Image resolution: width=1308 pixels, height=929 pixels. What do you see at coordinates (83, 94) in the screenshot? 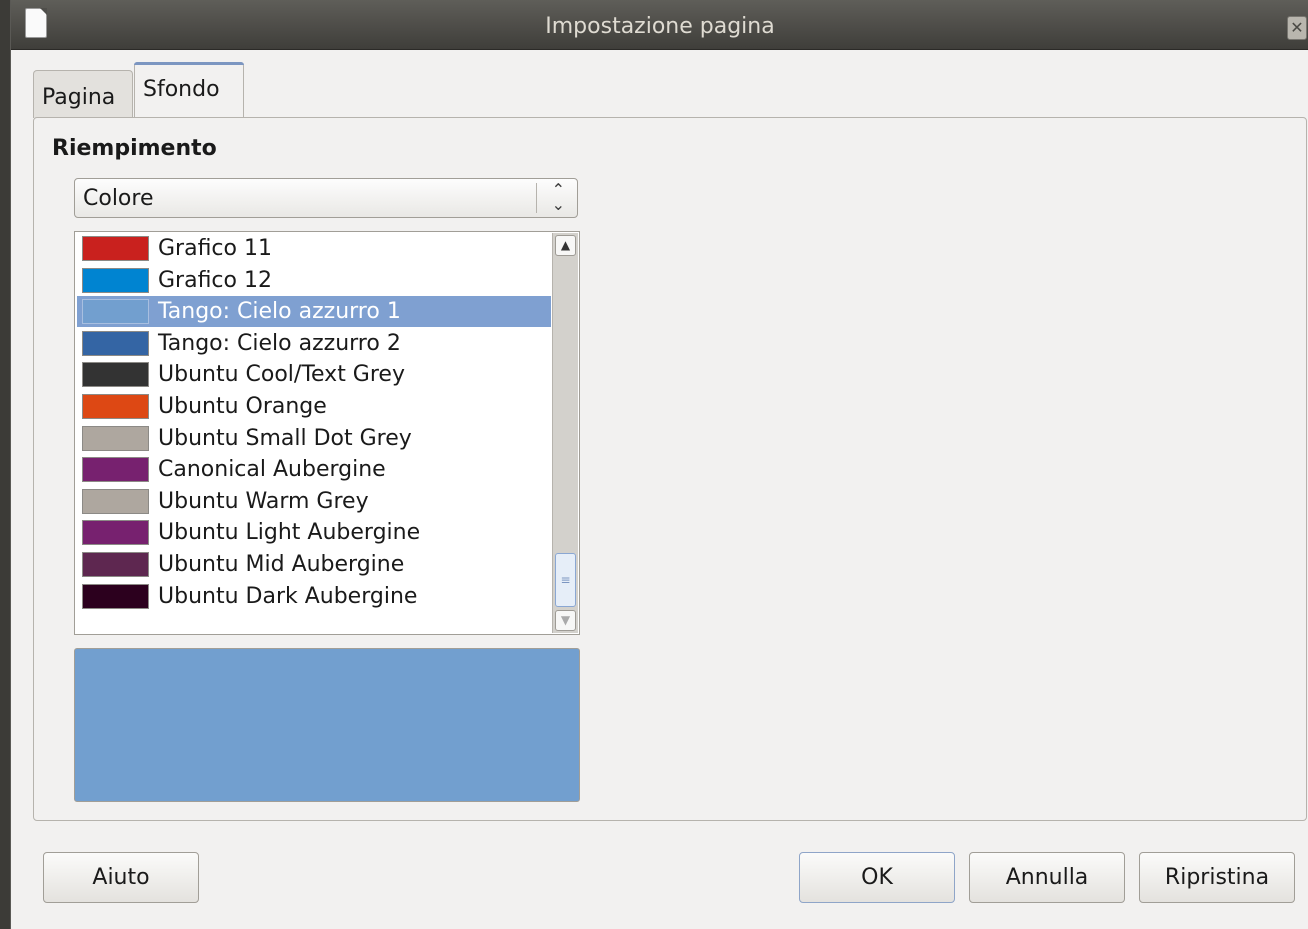
I see `tab-pagina: Pagina` at bounding box center [83, 94].